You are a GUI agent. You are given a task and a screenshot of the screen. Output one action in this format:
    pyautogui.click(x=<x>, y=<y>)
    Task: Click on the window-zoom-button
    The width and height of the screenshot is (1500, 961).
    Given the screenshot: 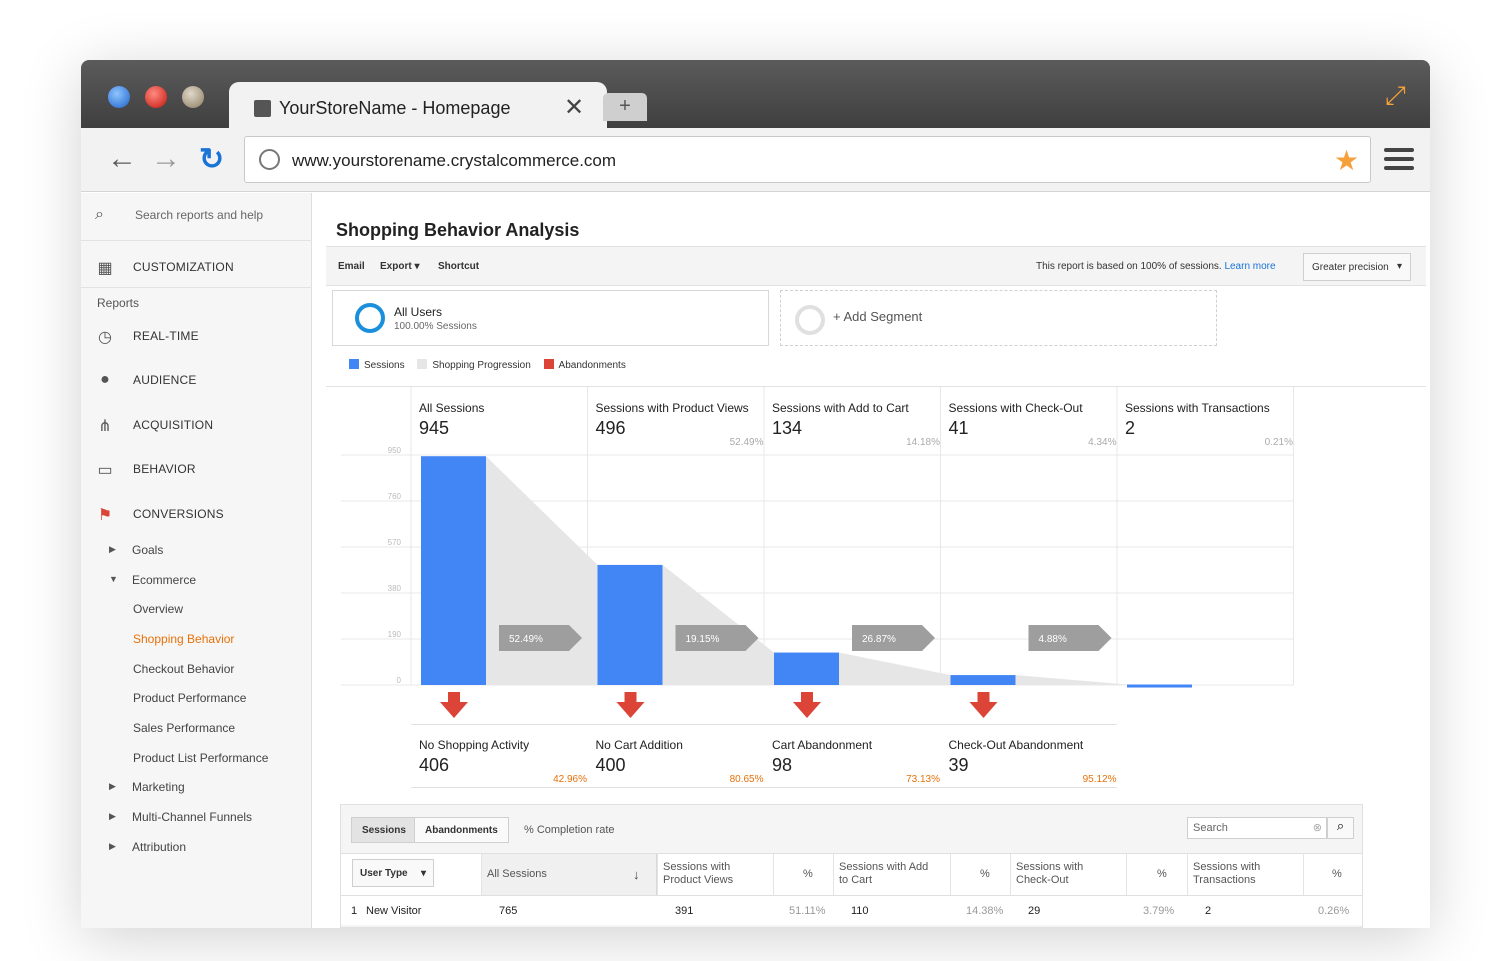 What is the action you would take?
    pyautogui.click(x=193, y=97)
    